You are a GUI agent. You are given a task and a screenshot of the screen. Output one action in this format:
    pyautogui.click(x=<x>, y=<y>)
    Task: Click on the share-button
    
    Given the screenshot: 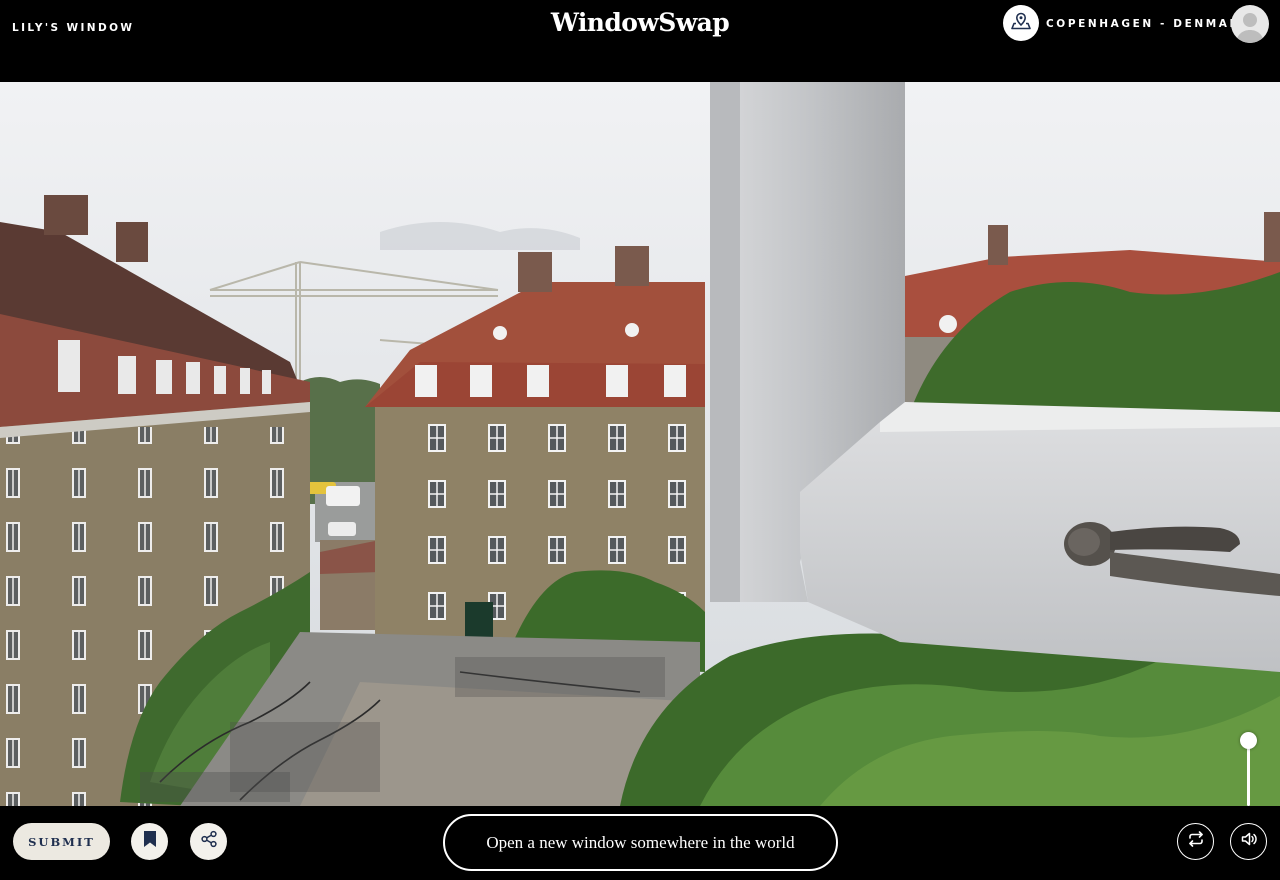 What is the action you would take?
    pyautogui.click(x=208, y=841)
    